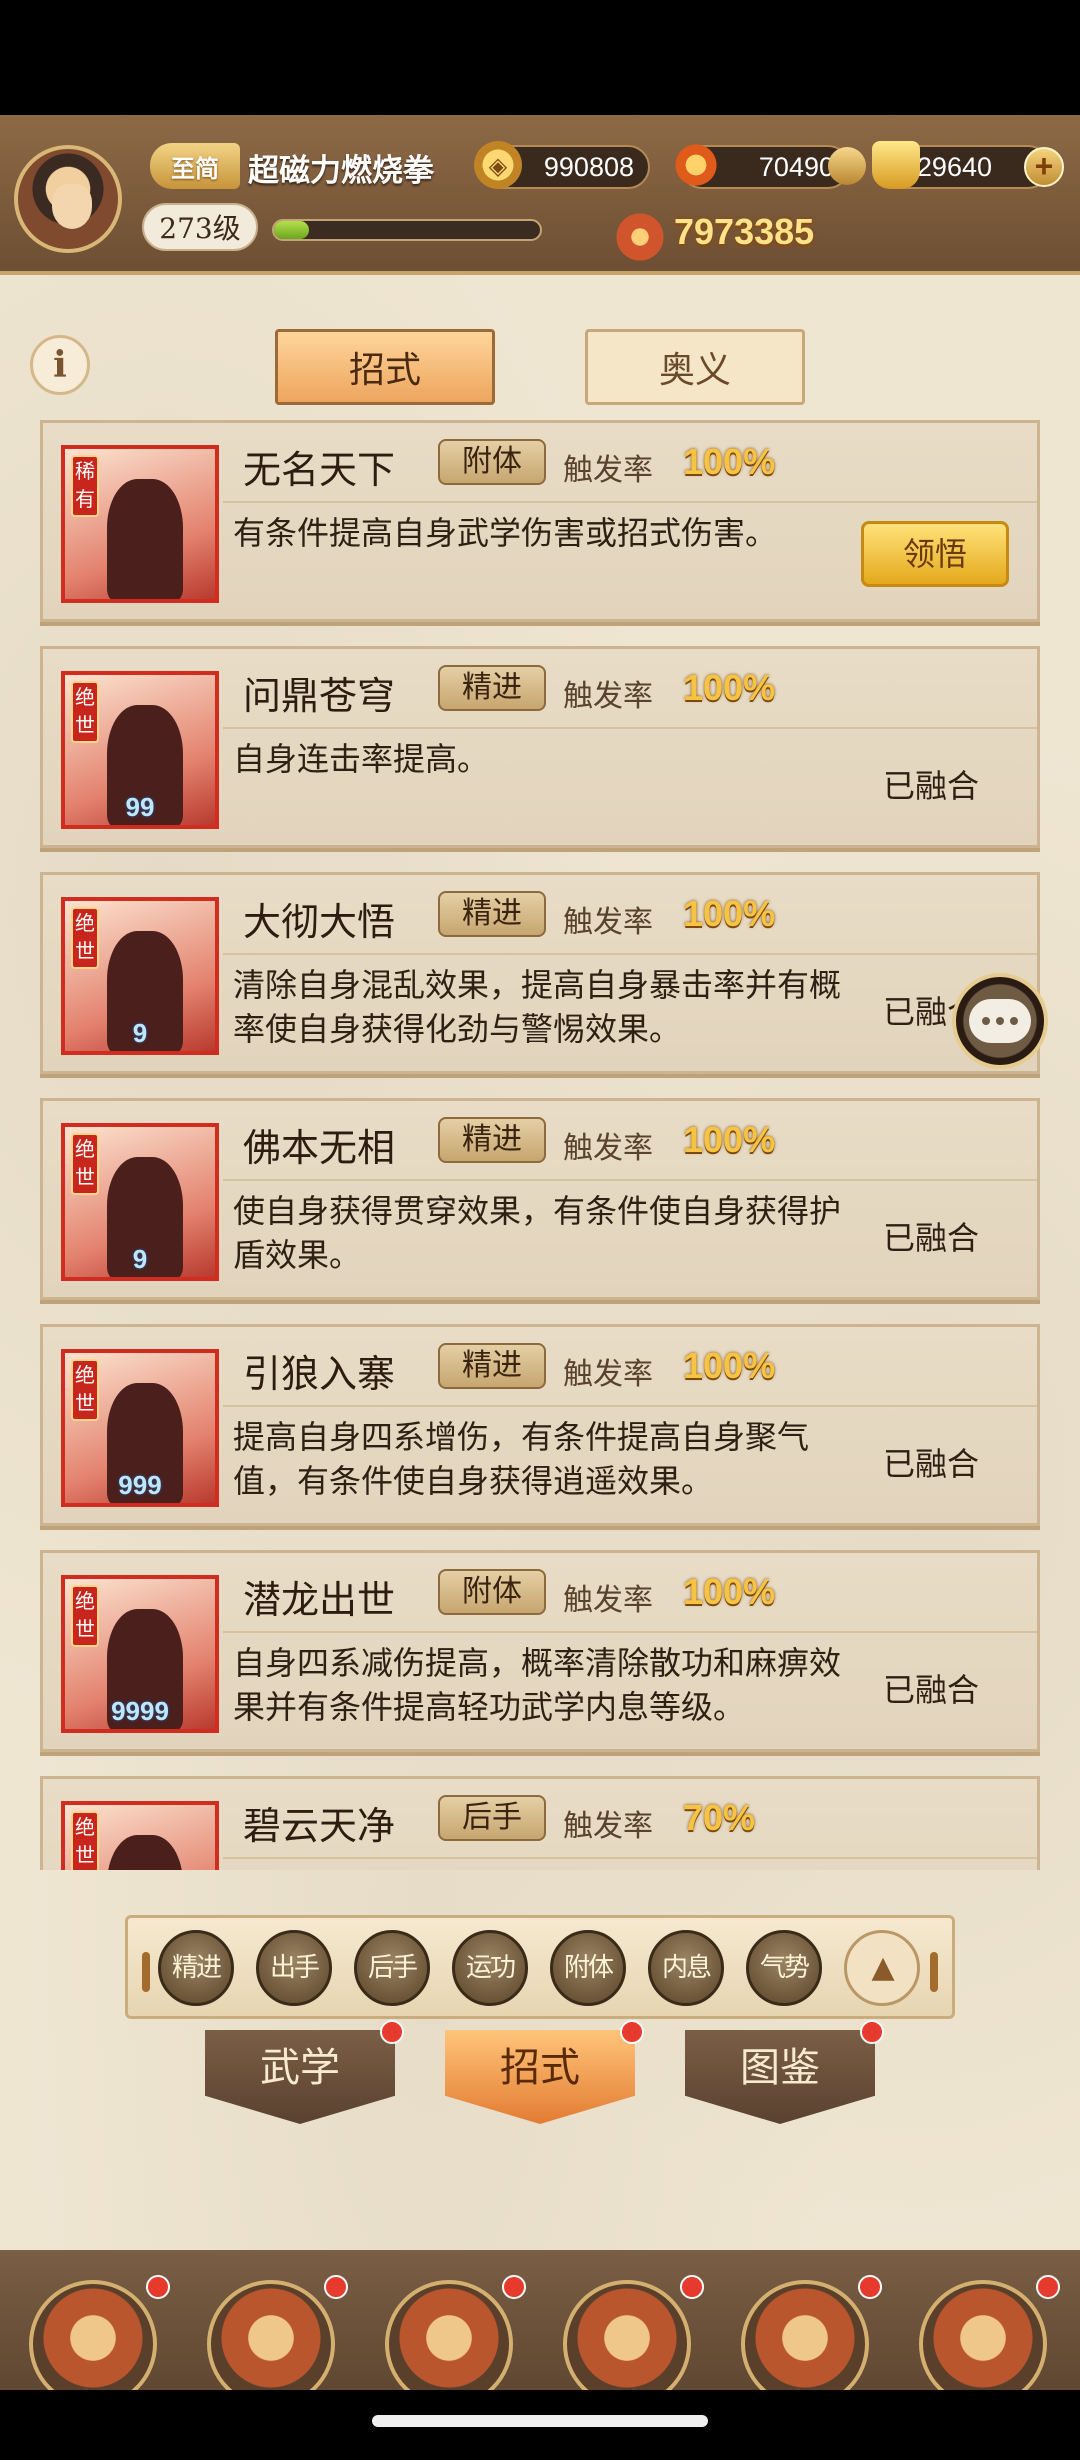 The height and width of the screenshot is (2460, 1080). What do you see at coordinates (140, 524) in the screenshot?
I see `skill-icon: 稀有` at bounding box center [140, 524].